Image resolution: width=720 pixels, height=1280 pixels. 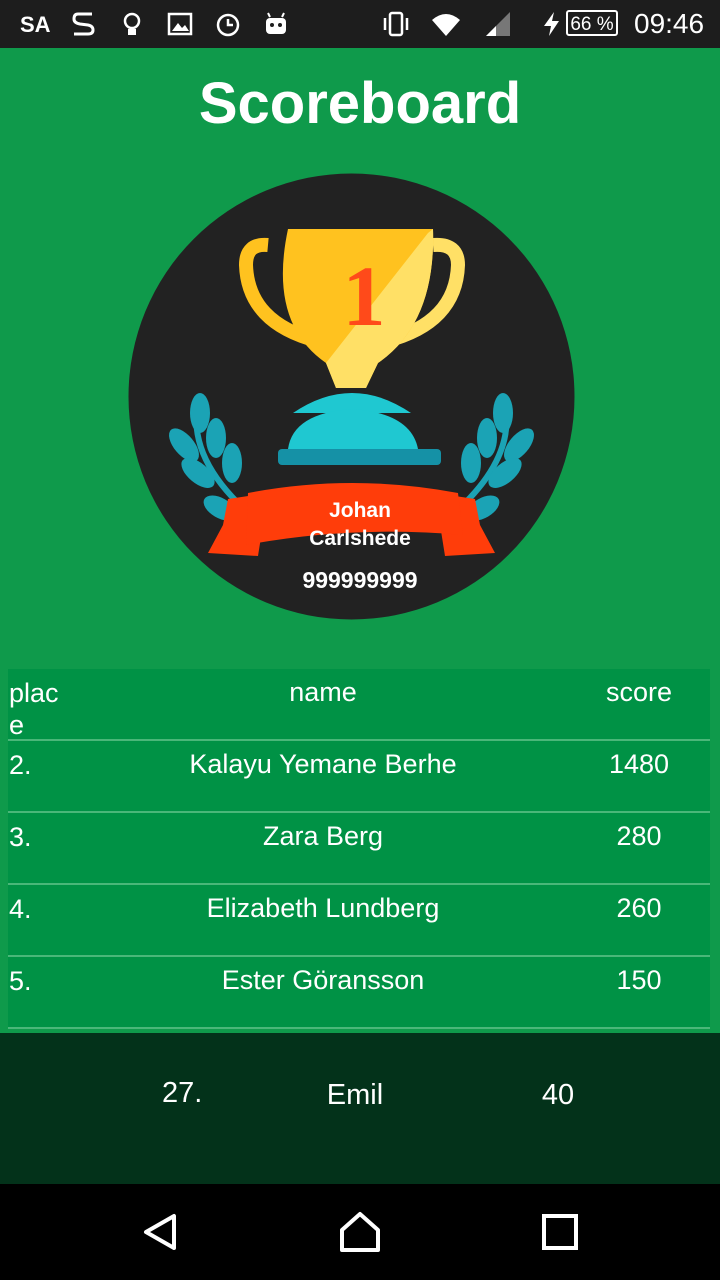 What do you see at coordinates (323, 980) in the screenshot?
I see `row-name: Ester Göransson` at bounding box center [323, 980].